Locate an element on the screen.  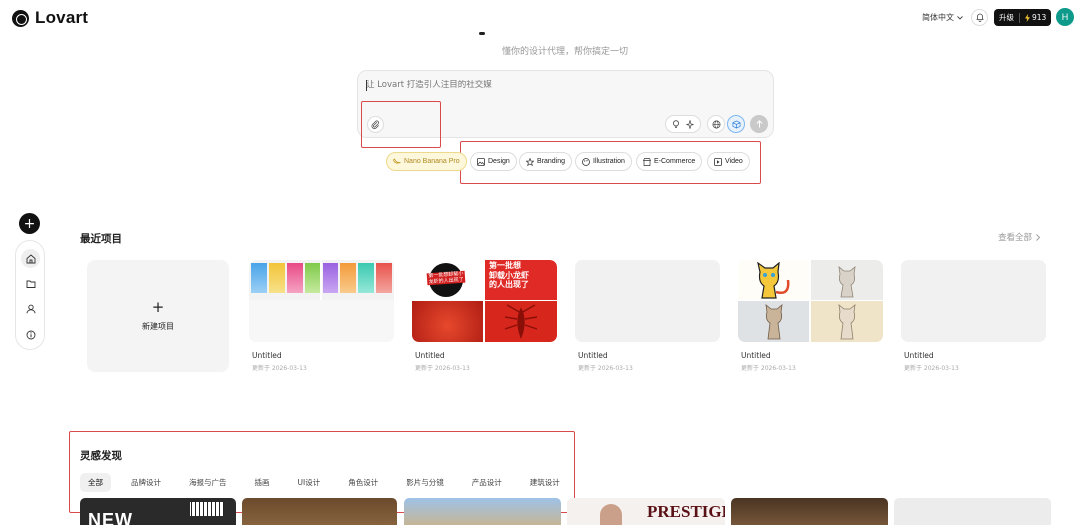
credits-badge: 913 is located at coordinates (1035, 17).